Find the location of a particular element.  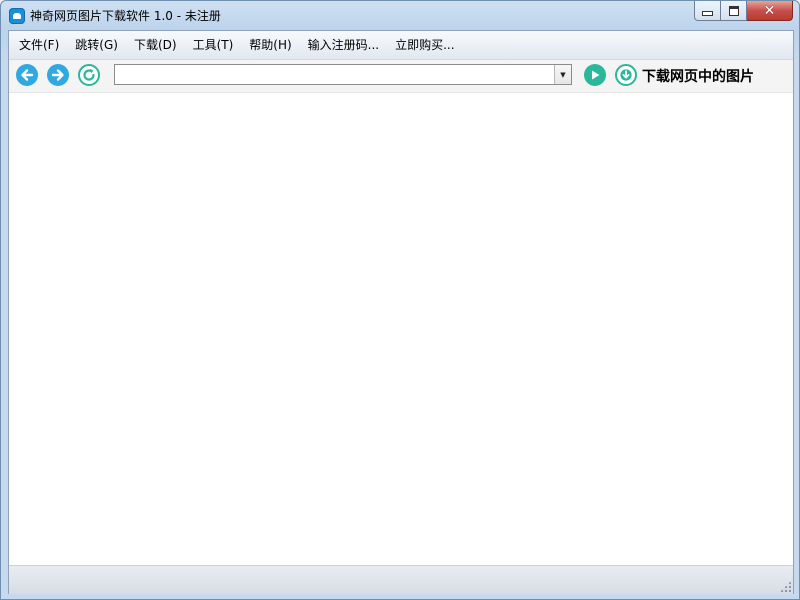

minimize-button is located at coordinates (707, 11).